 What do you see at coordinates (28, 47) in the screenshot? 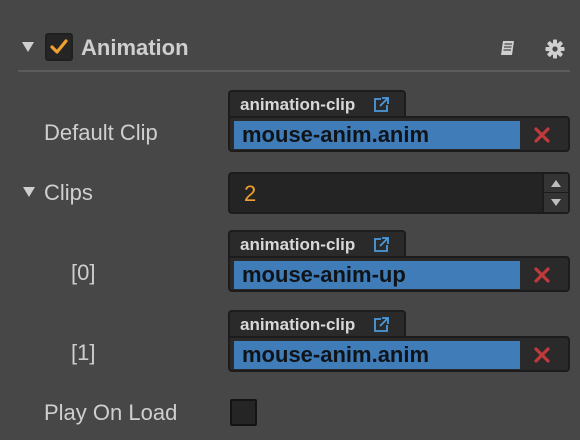
I see `collapse-triangle-icon` at bounding box center [28, 47].